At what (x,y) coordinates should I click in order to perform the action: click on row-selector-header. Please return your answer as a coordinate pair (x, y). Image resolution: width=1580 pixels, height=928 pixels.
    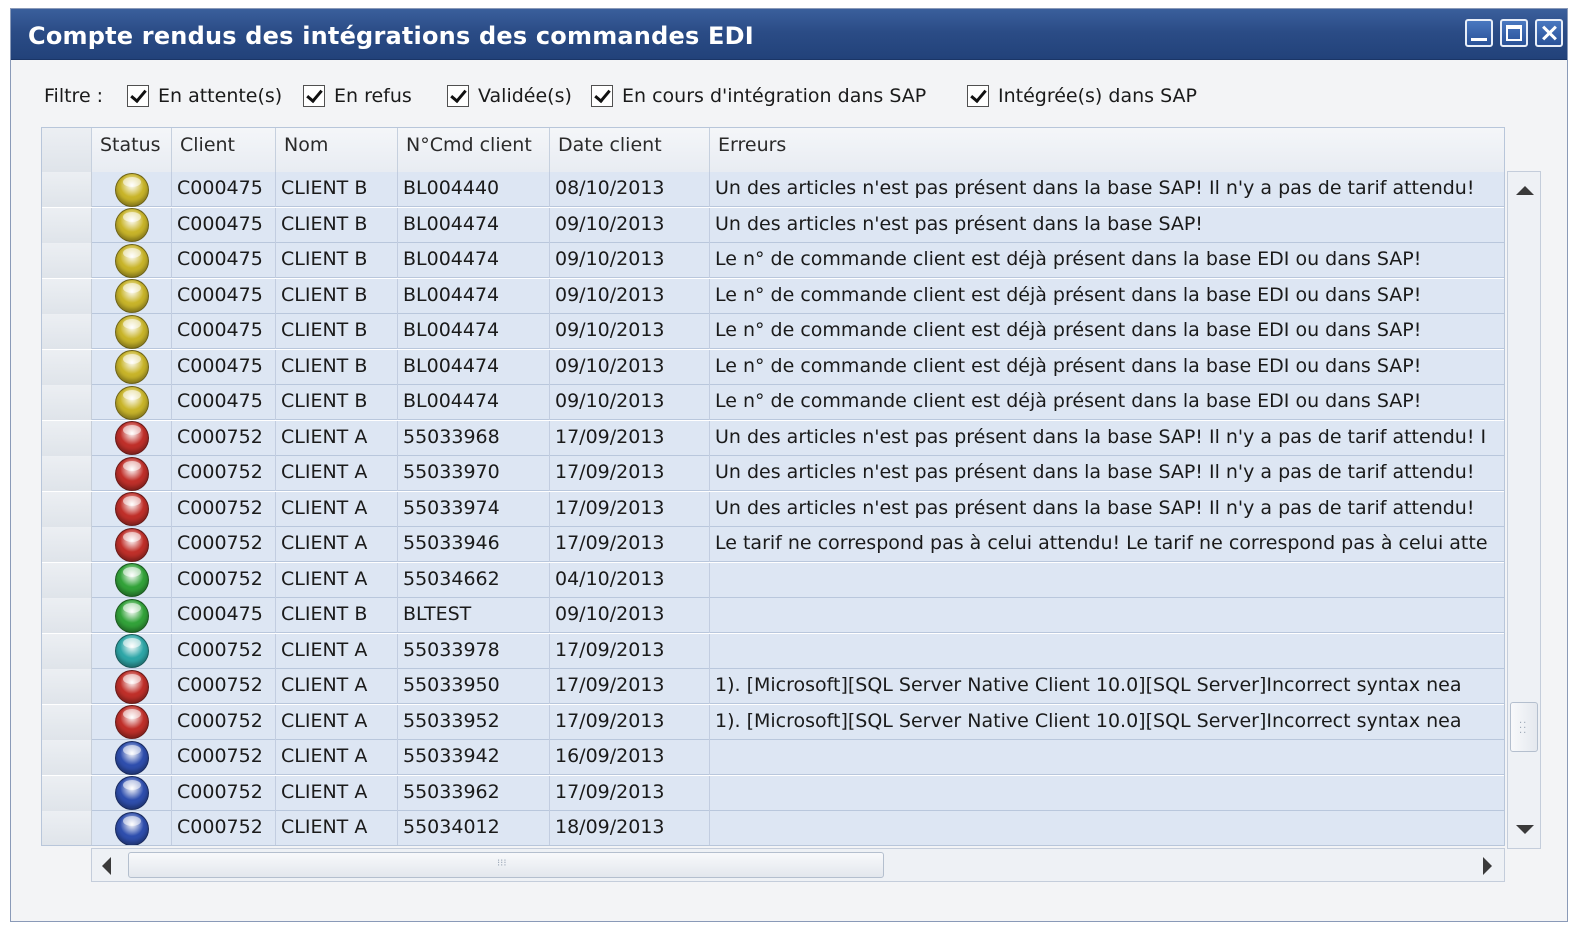
    Looking at the image, I should click on (67, 150).